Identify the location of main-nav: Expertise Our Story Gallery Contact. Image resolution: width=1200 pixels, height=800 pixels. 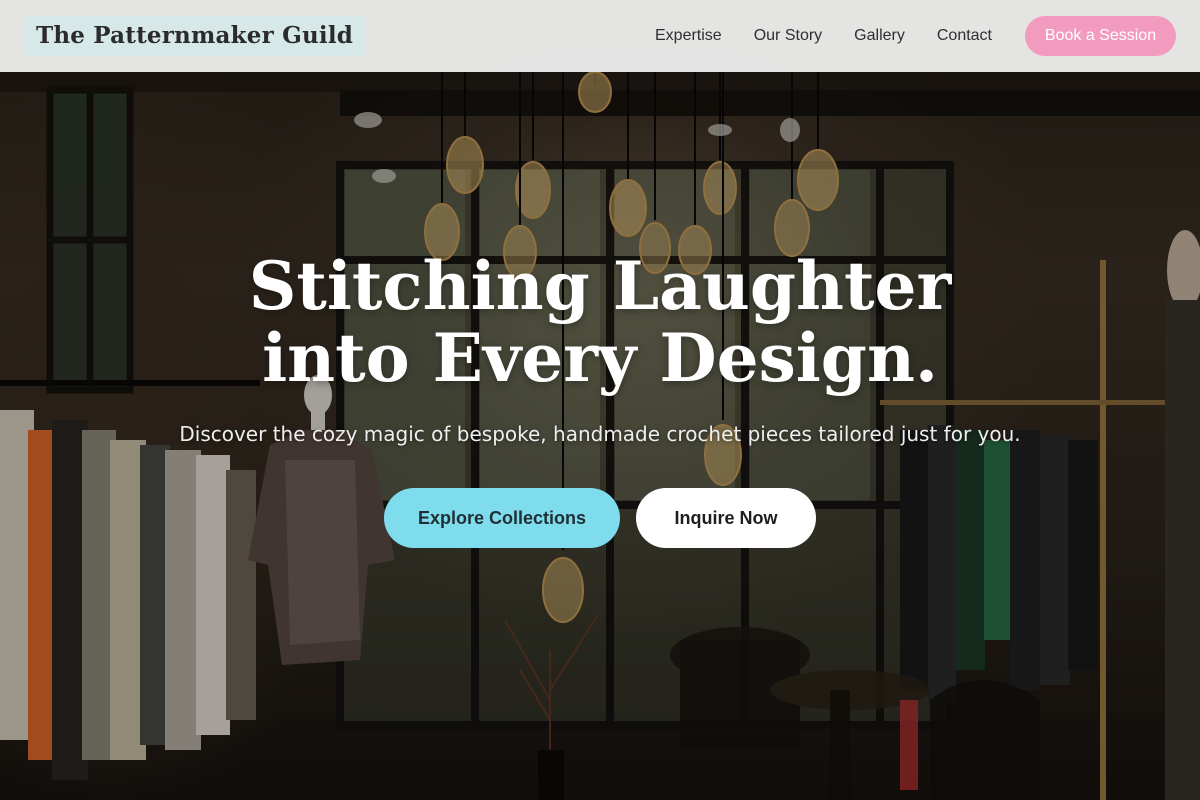
(823, 36).